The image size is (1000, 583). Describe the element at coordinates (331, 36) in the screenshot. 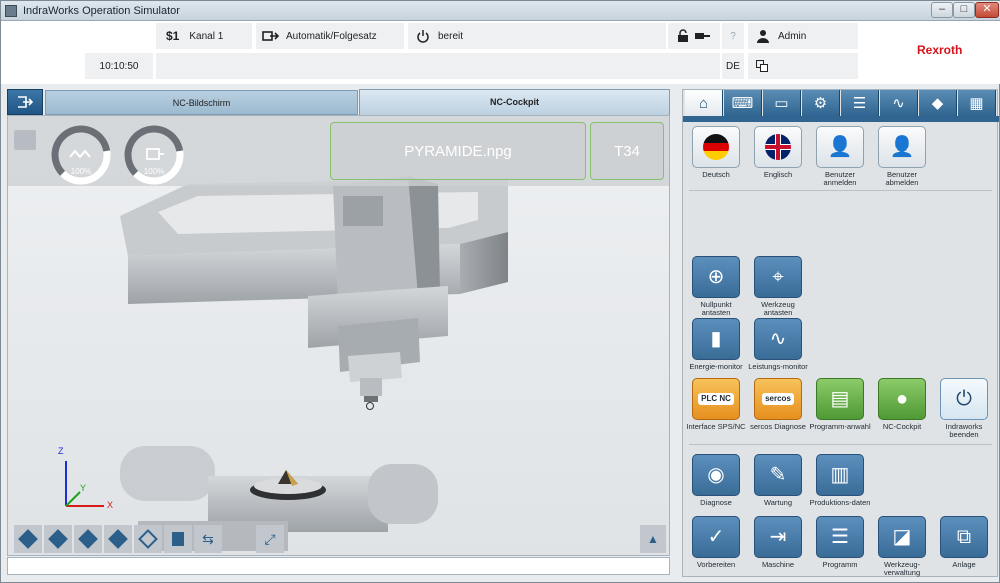

I see `mode-display: Automatik/Folgesatz` at that location.